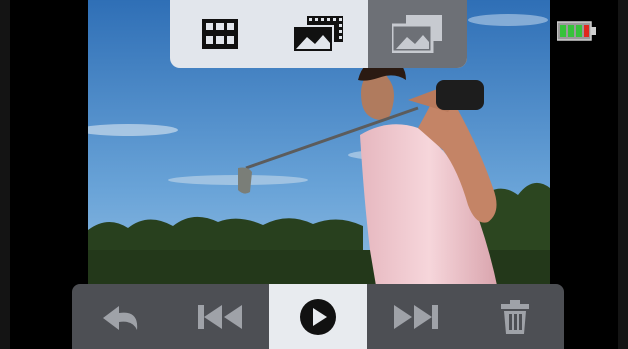 This screenshot has width=628, height=349. I want to click on back-icon, so click(120, 317).